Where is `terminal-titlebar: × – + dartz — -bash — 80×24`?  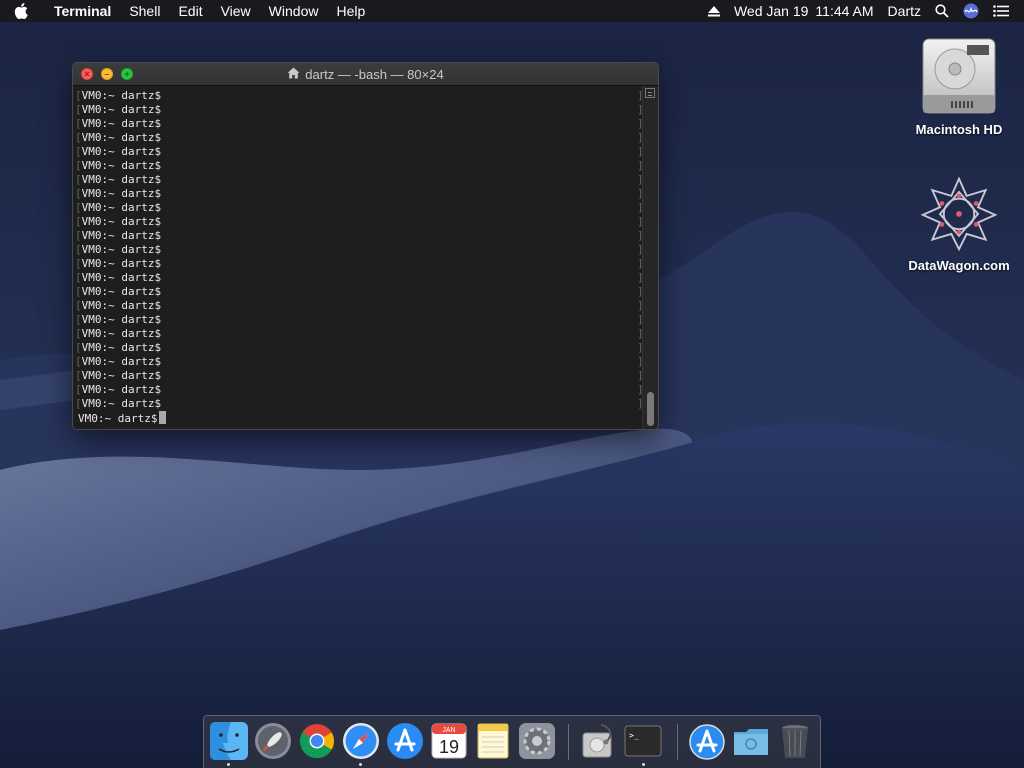
terminal-titlebar: × – + dartz — -bash — 80×24 is located at coordinates (365, 74).